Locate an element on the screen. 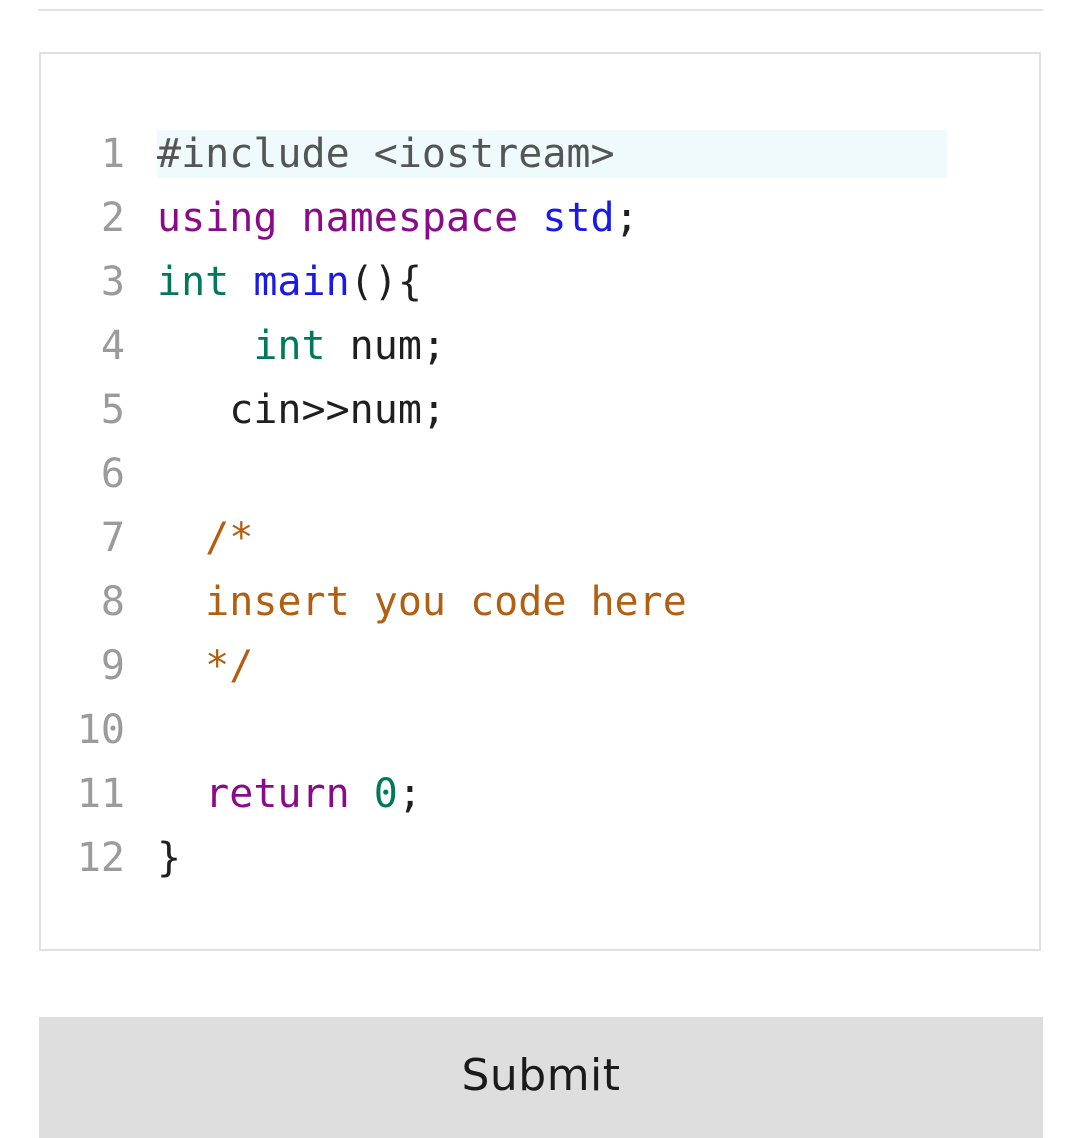 The image size is (1080, 1138). line-code: /* is located at coordinates (552, 538).